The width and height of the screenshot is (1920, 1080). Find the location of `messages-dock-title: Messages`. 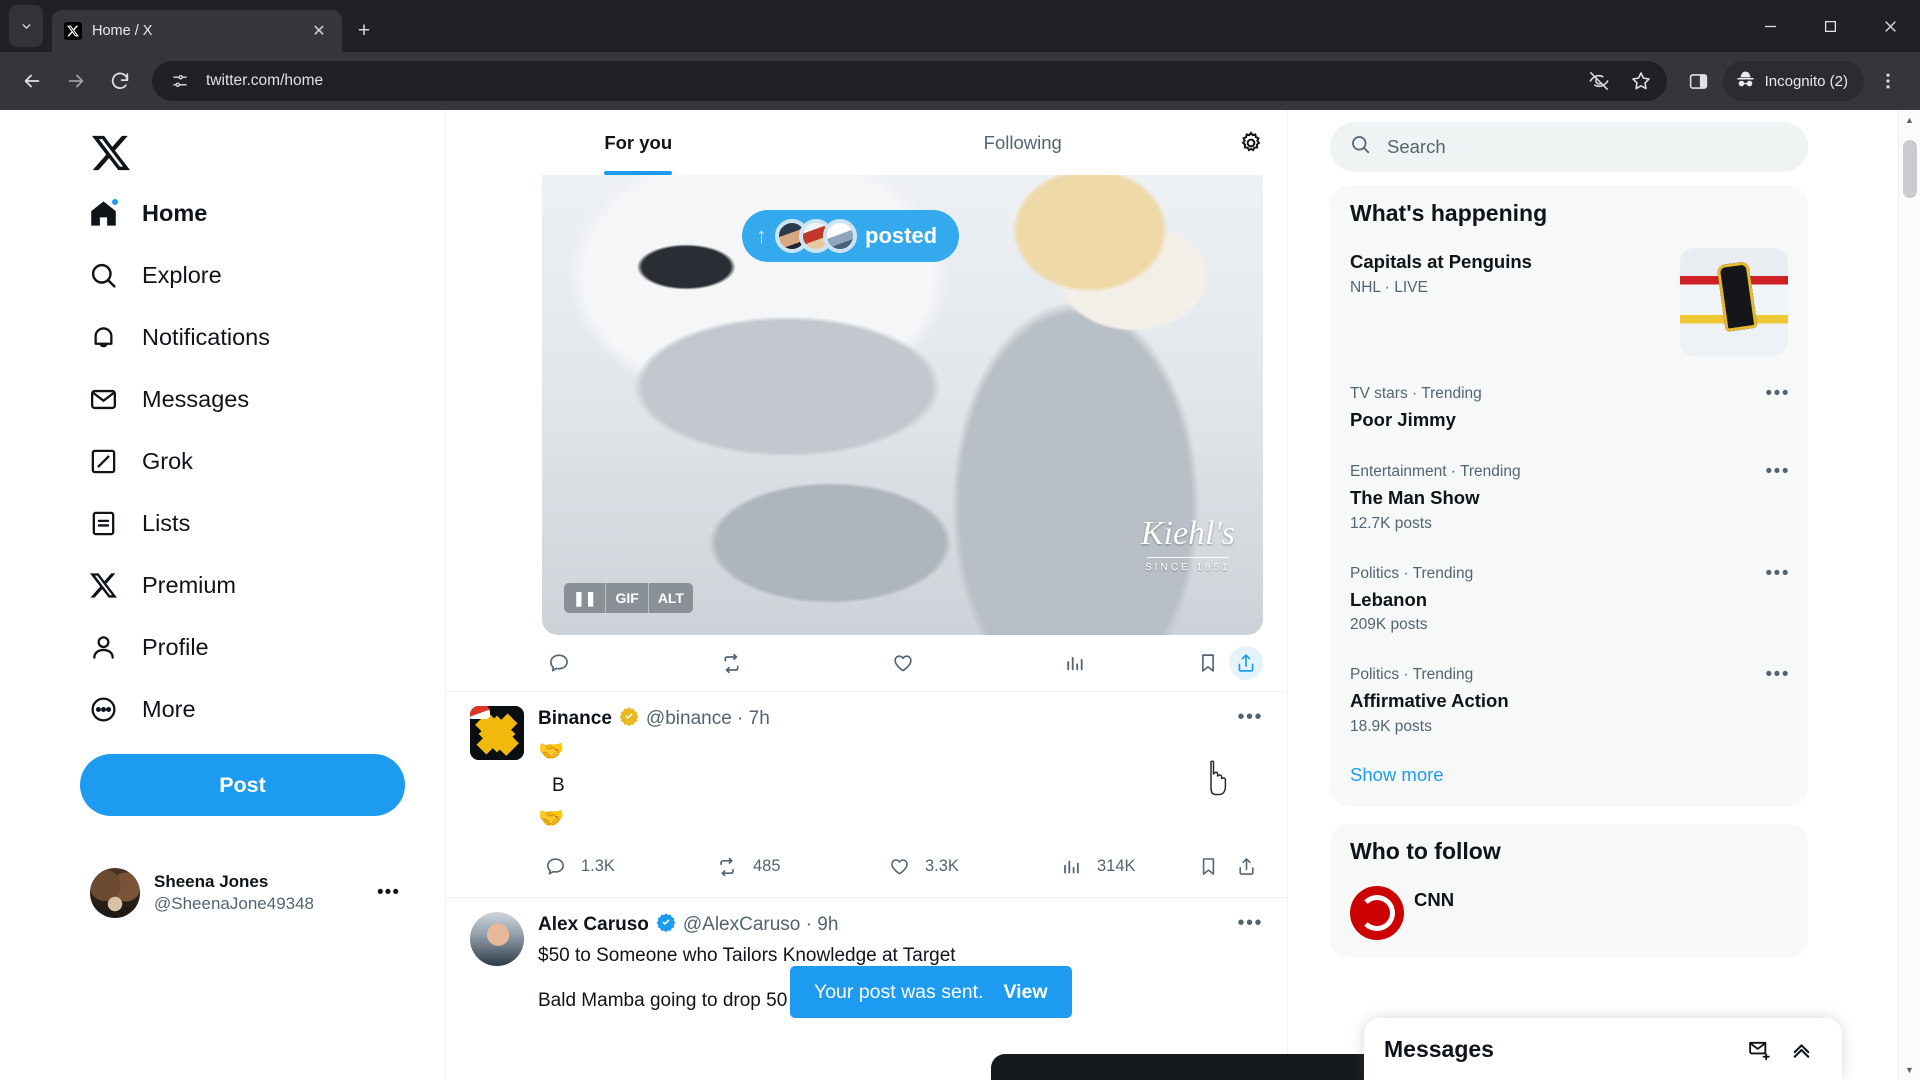

messages-dock-title: Messages is located at coordinates (1439, 1048).